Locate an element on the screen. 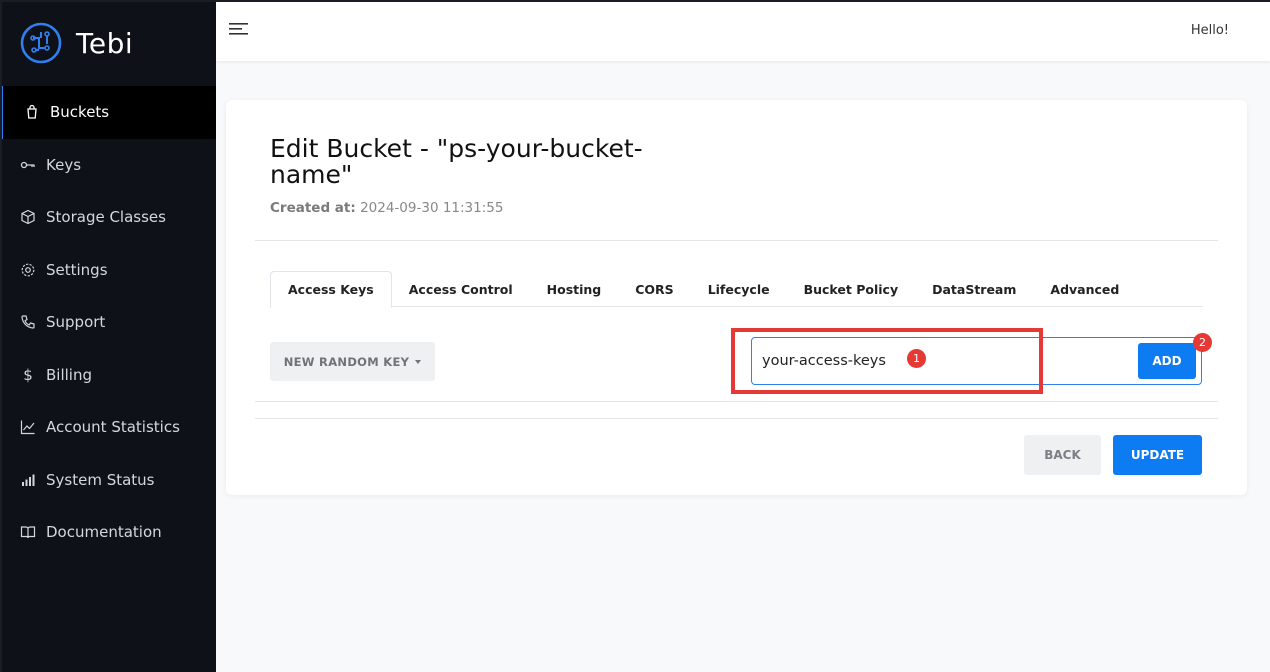 Image resolution: width=1270 pixels, height=672 pixels. brand-logo: Tebi is located at coordinates (108, 43).